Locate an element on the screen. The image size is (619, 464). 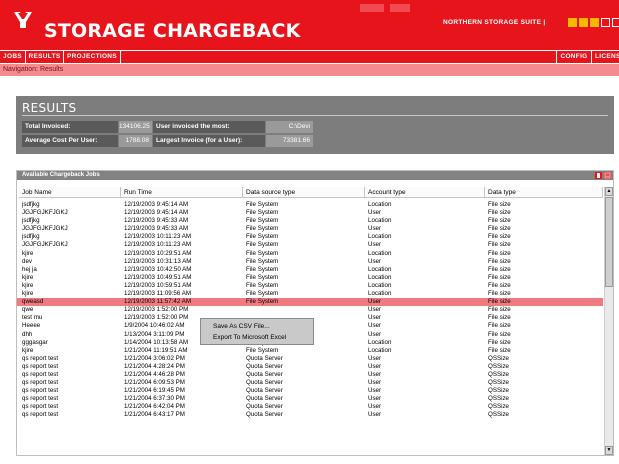
column-header-run-time: Run Time is located at coordinates (182, 192).